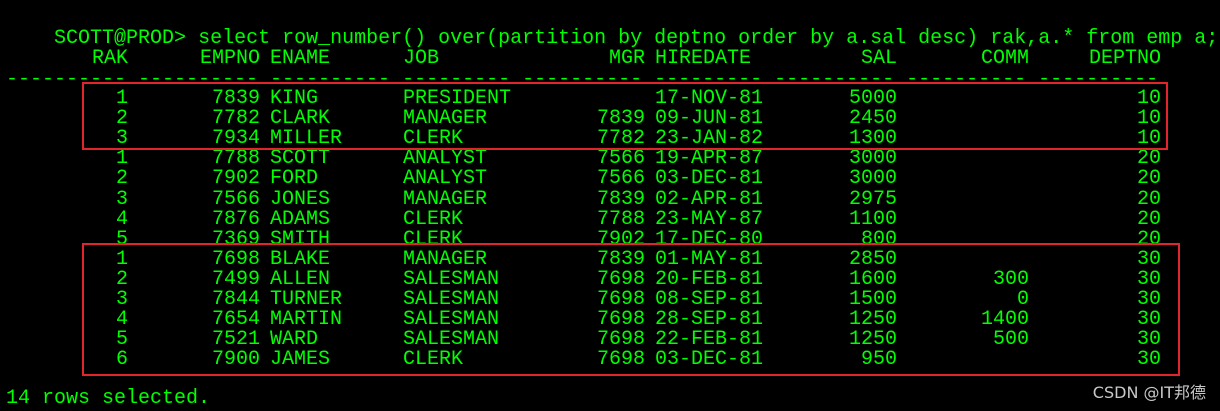 Image resolution: width=1220 pixels, height=411 pixels. I want to click on cell-rak: 2, so click(121, 179).